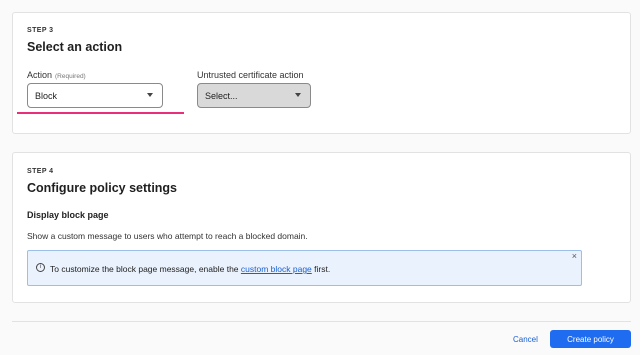 The width and height of the screenshot is (640, 355). What do you see at coordinates (40, 267) in the screenshot?
I see `info-icon: i` at bounding box center [40, 267].